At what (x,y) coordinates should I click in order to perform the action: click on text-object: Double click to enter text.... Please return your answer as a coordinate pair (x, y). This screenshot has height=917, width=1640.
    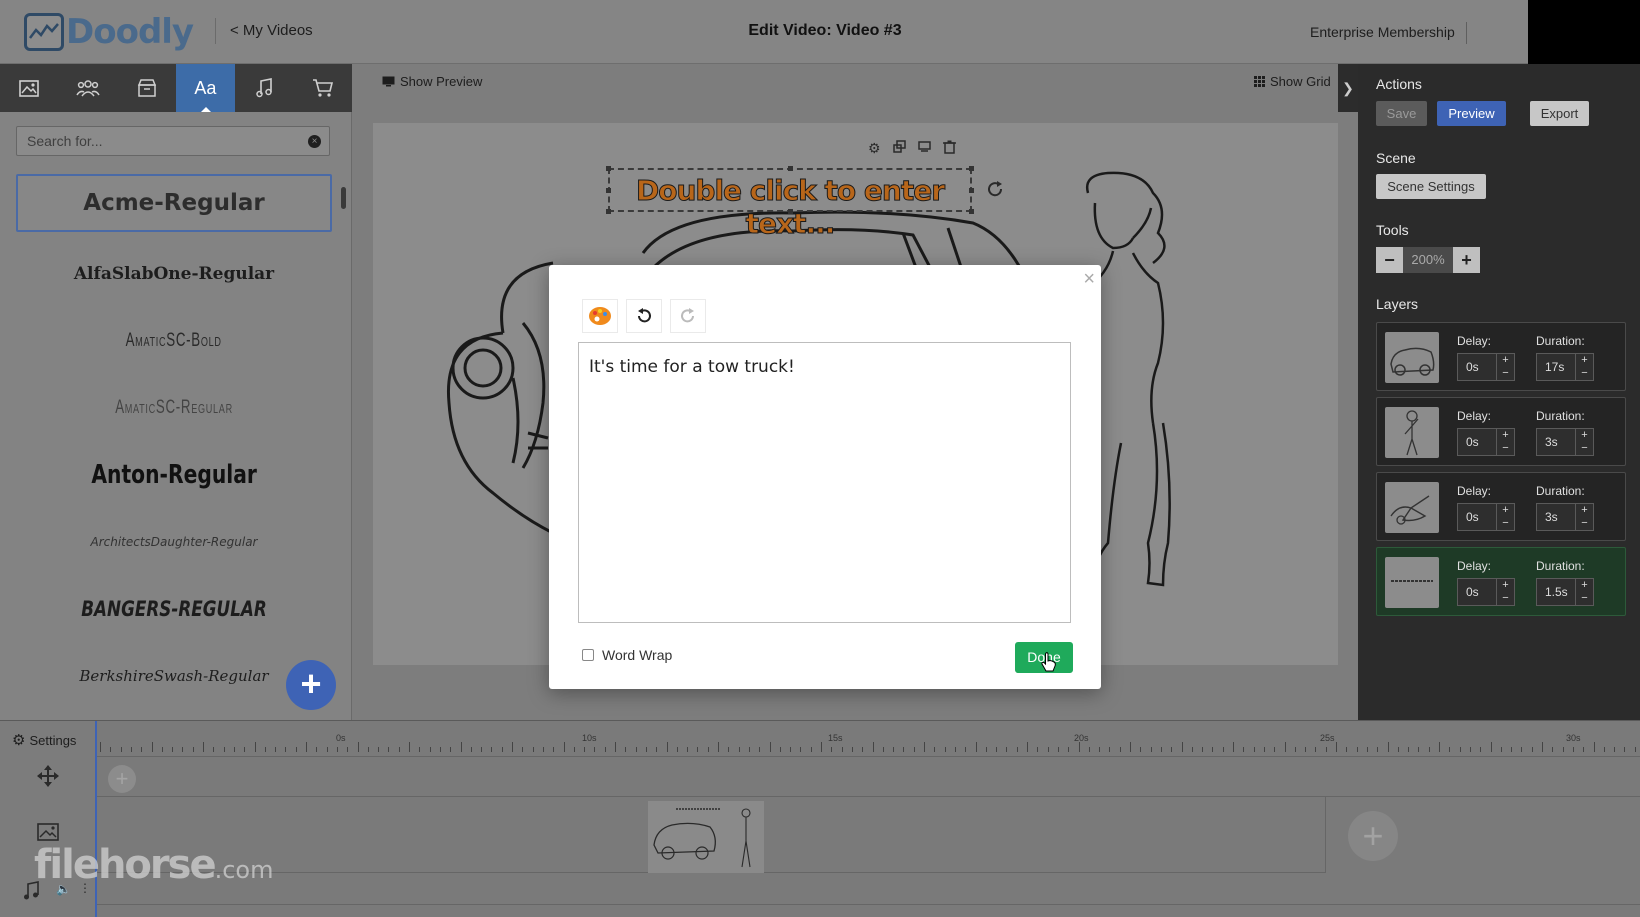
    Looking at the image, I should click on (790, 203).